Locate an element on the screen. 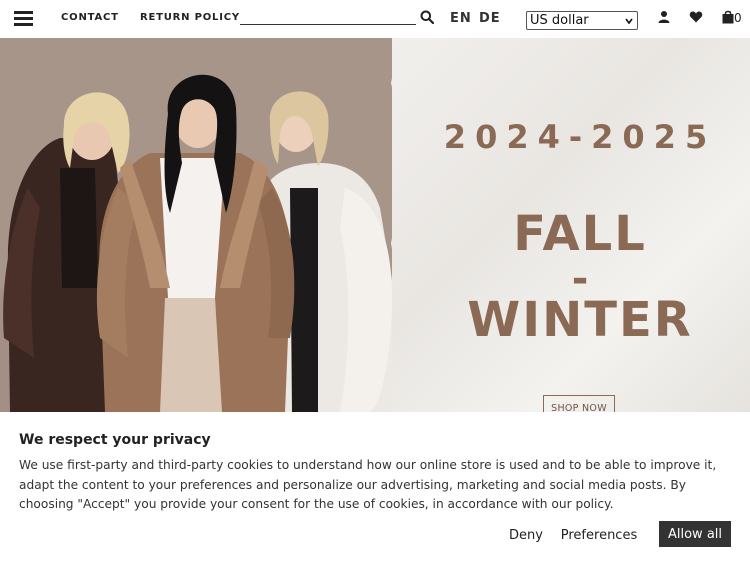 The width and height of the screenshot is (750, 563). cookie-preferences-button: Preferences is located at coordinates (599, 535).